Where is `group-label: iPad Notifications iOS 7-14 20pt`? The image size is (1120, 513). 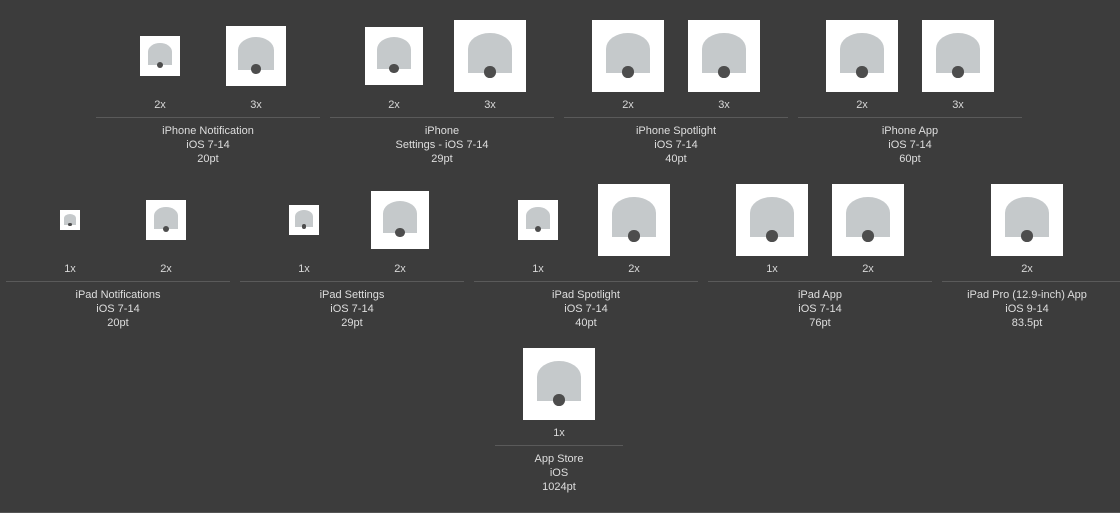 group-label: iPad Notifications iOS 7-14 20pt is located at coordinates (118, 309).